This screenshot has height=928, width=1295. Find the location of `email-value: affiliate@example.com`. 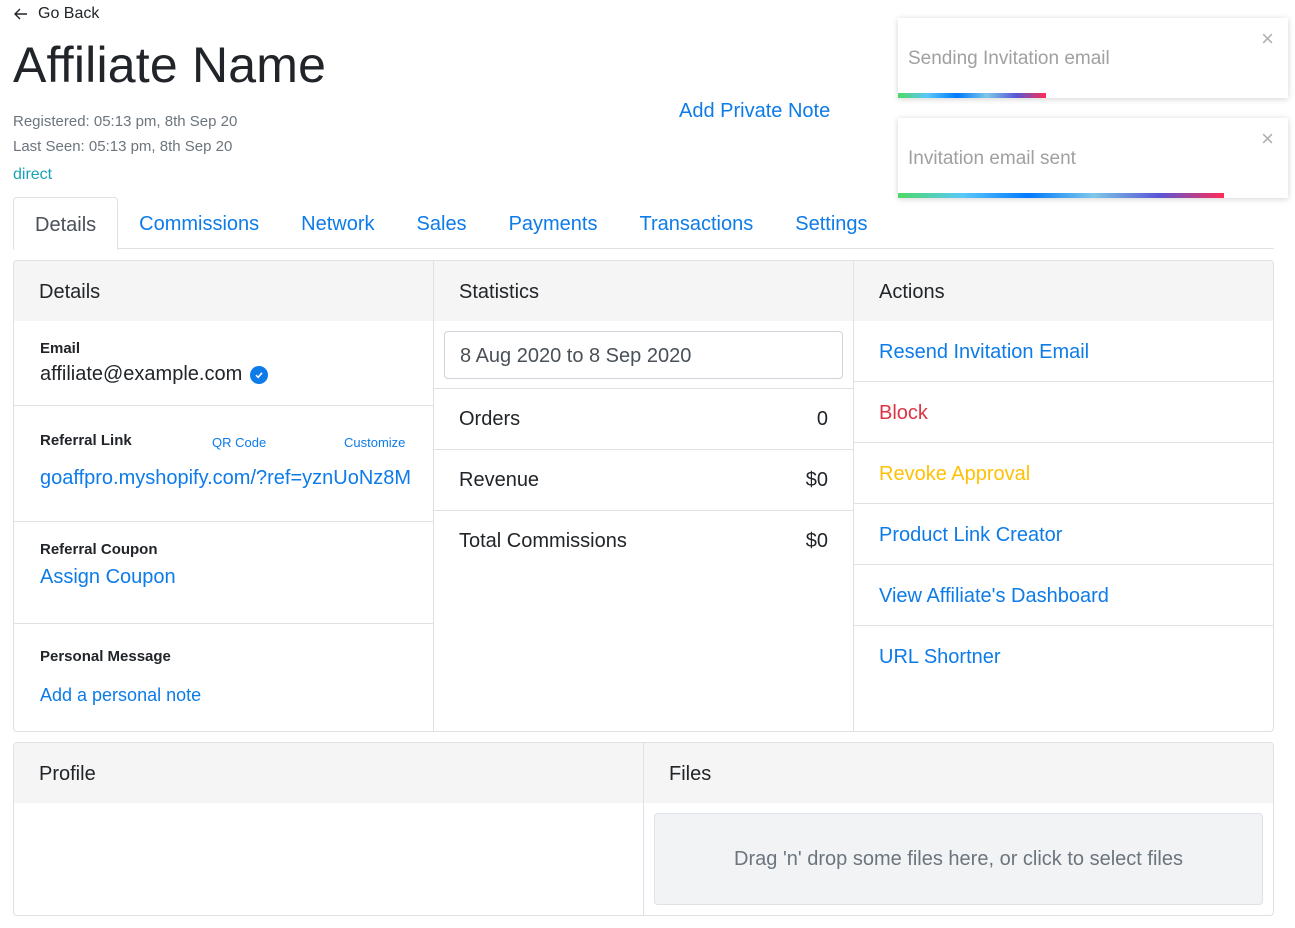

email-value: affiliate@example.com is located at coordinates (141, 374).